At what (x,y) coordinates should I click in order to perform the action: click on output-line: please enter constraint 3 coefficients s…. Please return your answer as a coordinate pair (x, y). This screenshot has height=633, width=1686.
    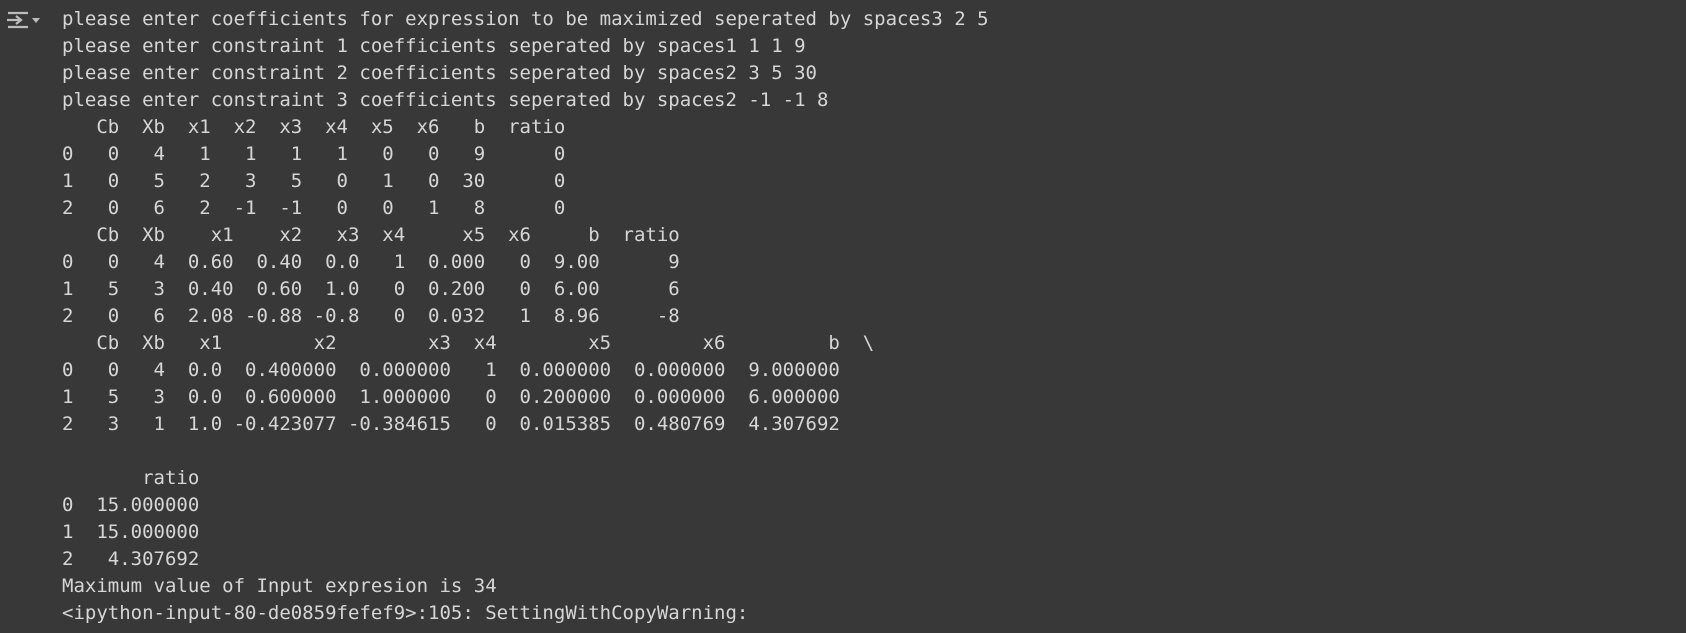
    Looking at the image, I should click on (445, 100).